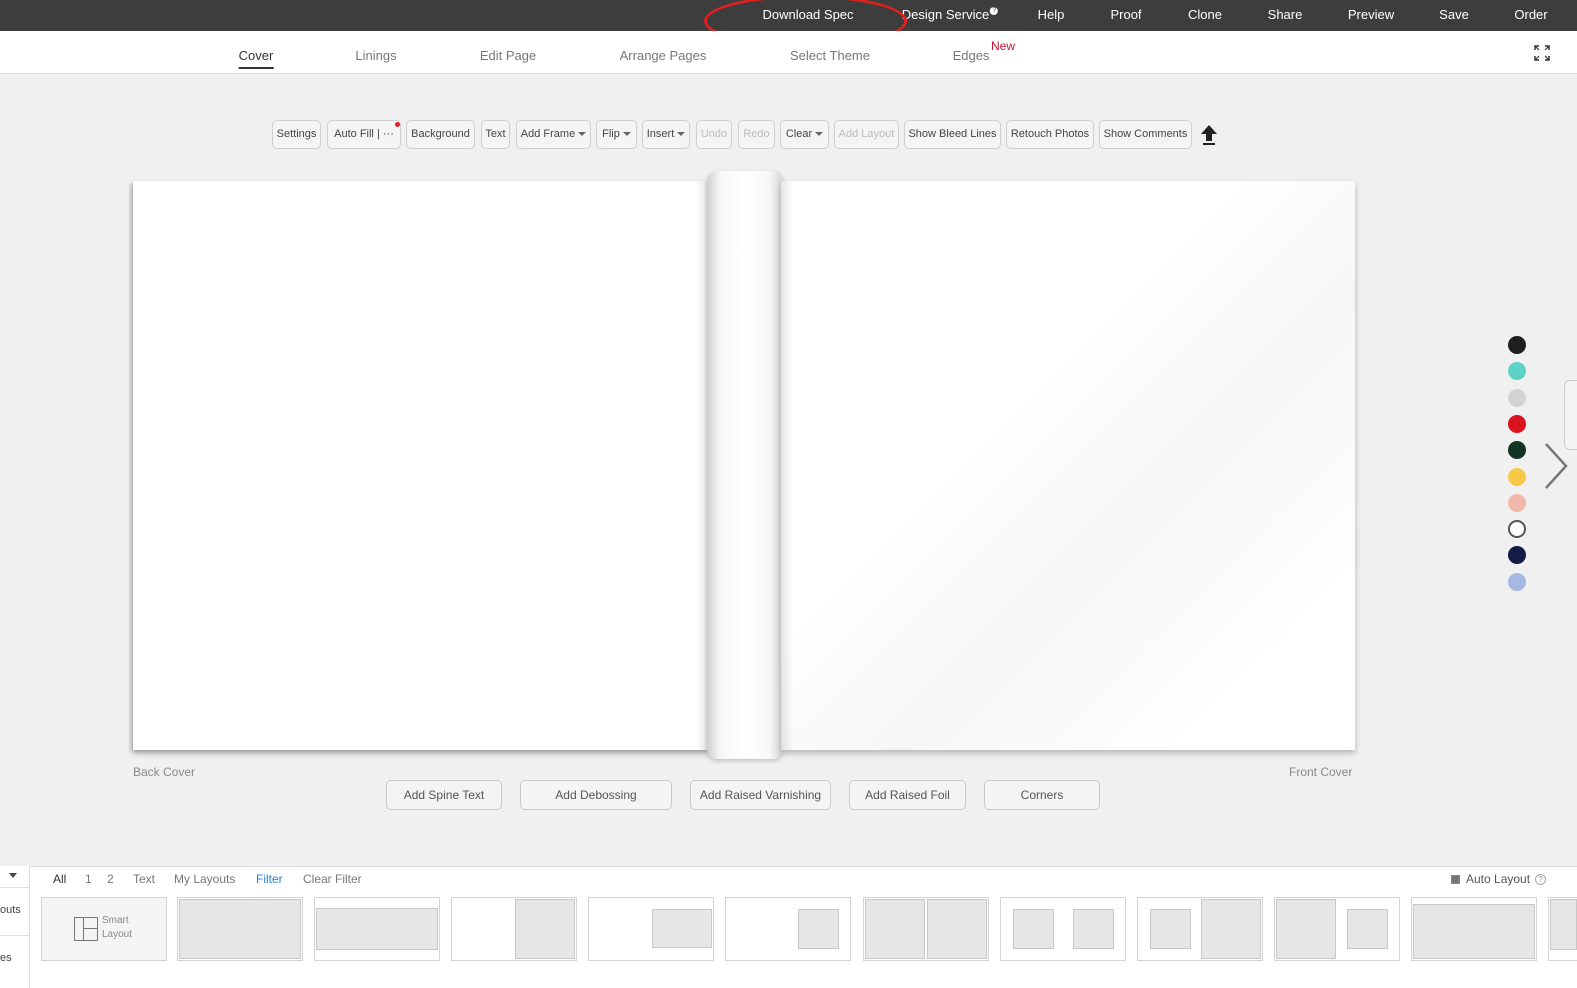  I want to click on save-link: Save, so click(1454, 14).